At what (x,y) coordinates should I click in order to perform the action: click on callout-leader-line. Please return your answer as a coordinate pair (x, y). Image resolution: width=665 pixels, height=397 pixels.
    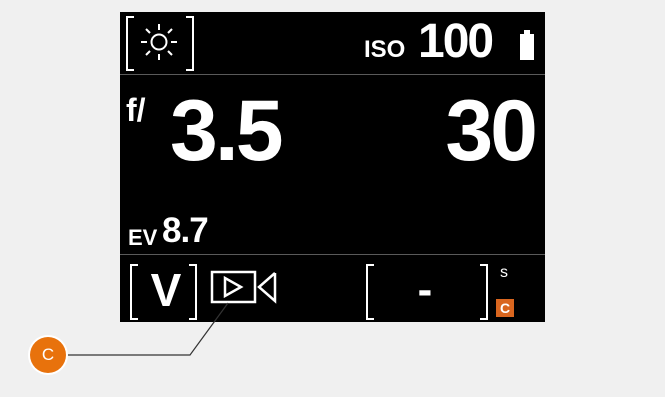
    Looking at the image, I should click on (147, 329).